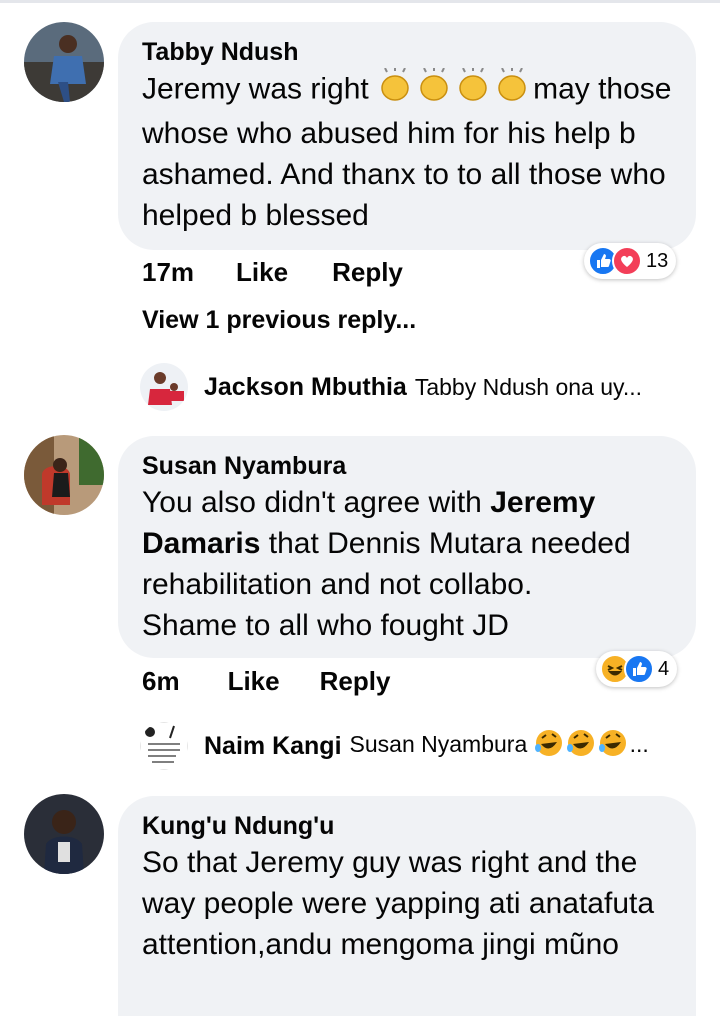 The height and width of the screenshot is (1016, 720). I want to click on comment-actions: 6m Like Reply, so click(266, 681).